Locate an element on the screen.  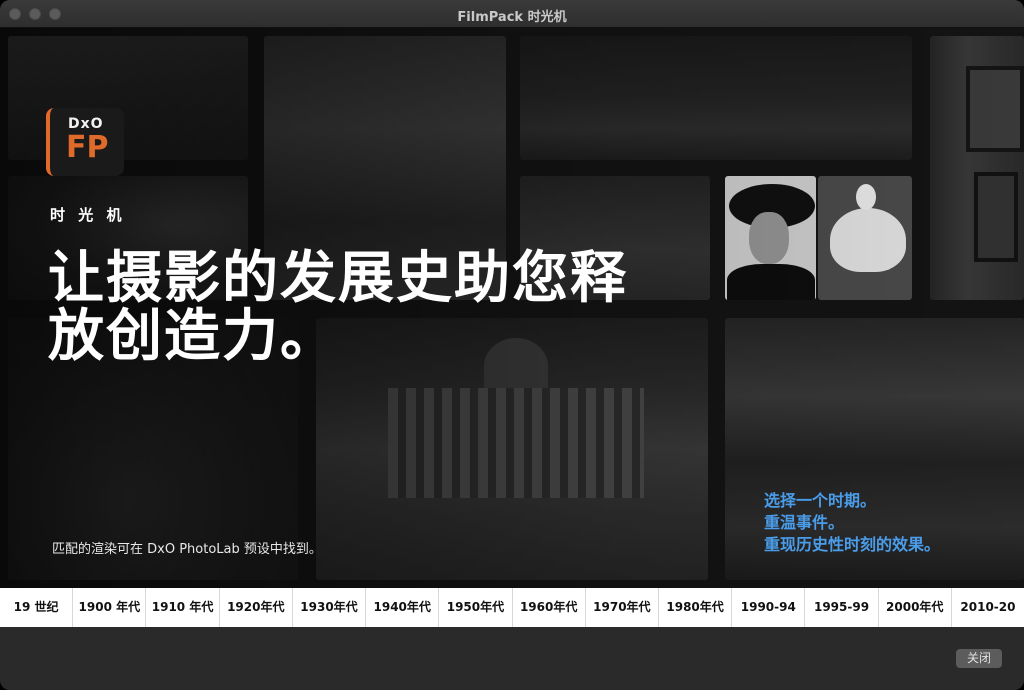
decade-1995-99: 1995-99 is located at coordinates (842, 607).